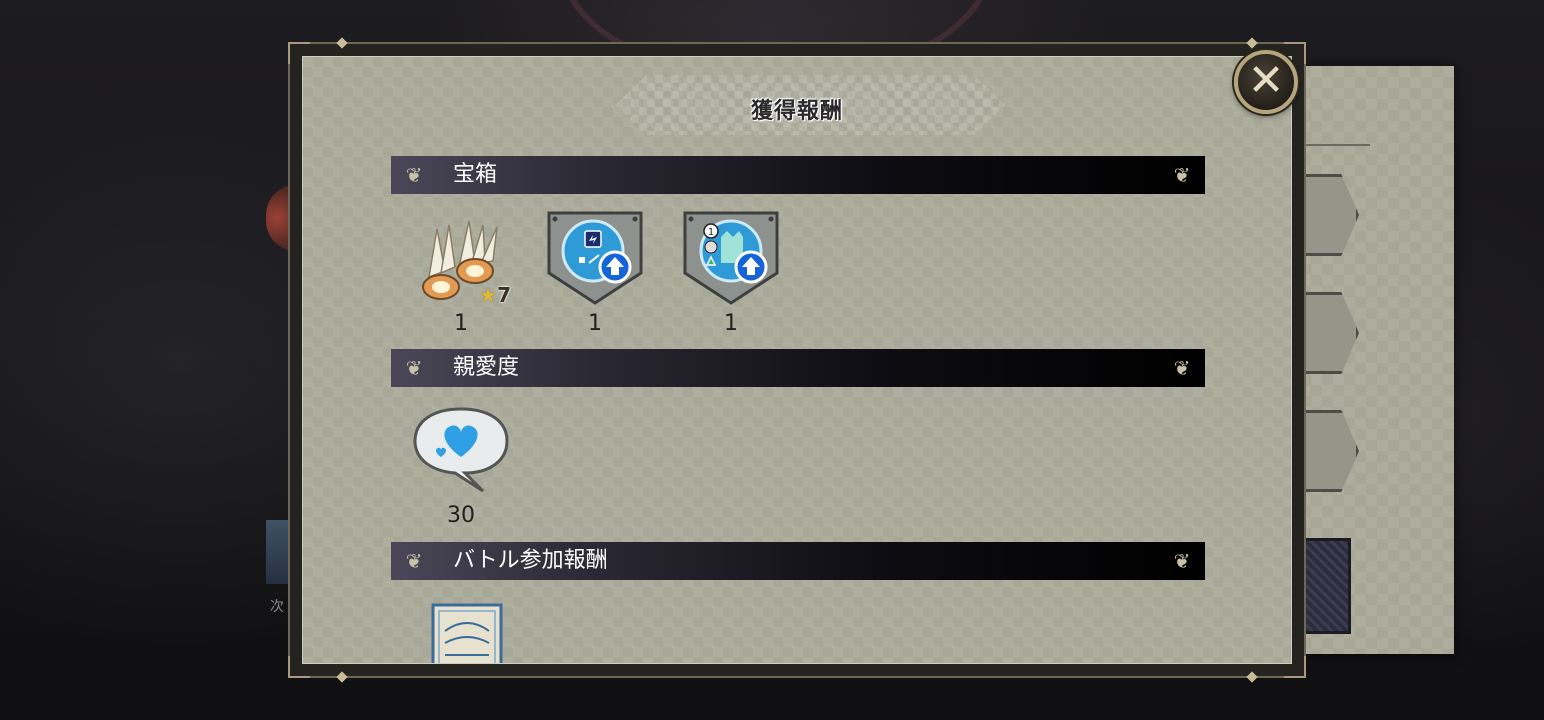 The height and width of the screenshot is (720, 1544). I want to click on reward-item-skill-upgrade: 1, so click(595, 277).